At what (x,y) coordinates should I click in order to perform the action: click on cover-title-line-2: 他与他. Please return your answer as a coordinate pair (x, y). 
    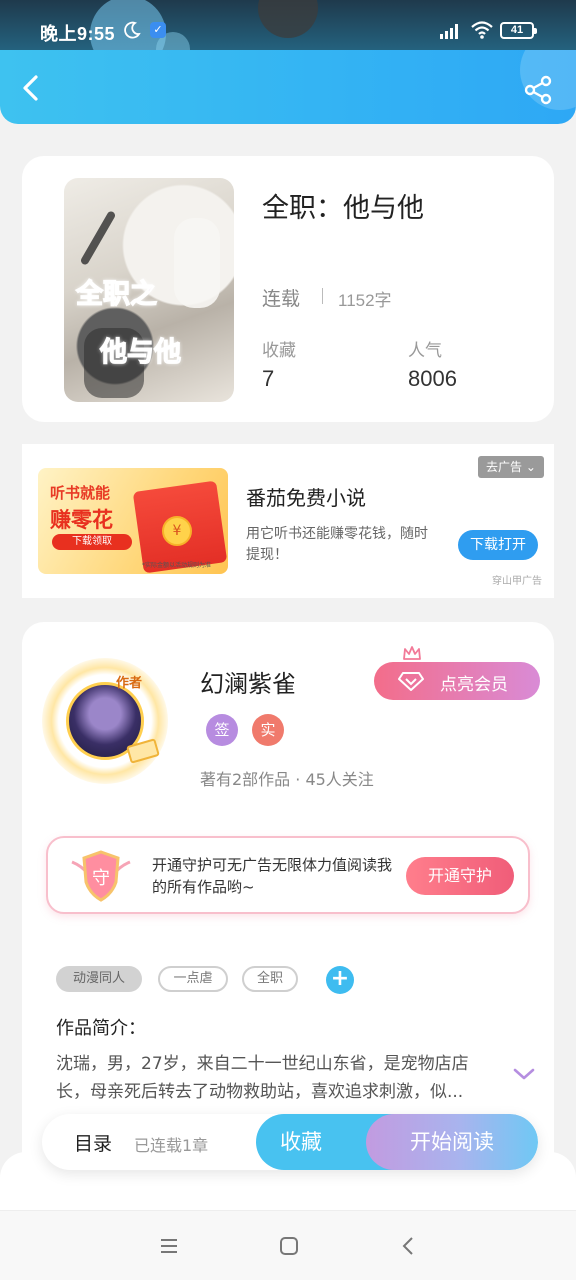
    Looking at the image, I should click on (140, 352).